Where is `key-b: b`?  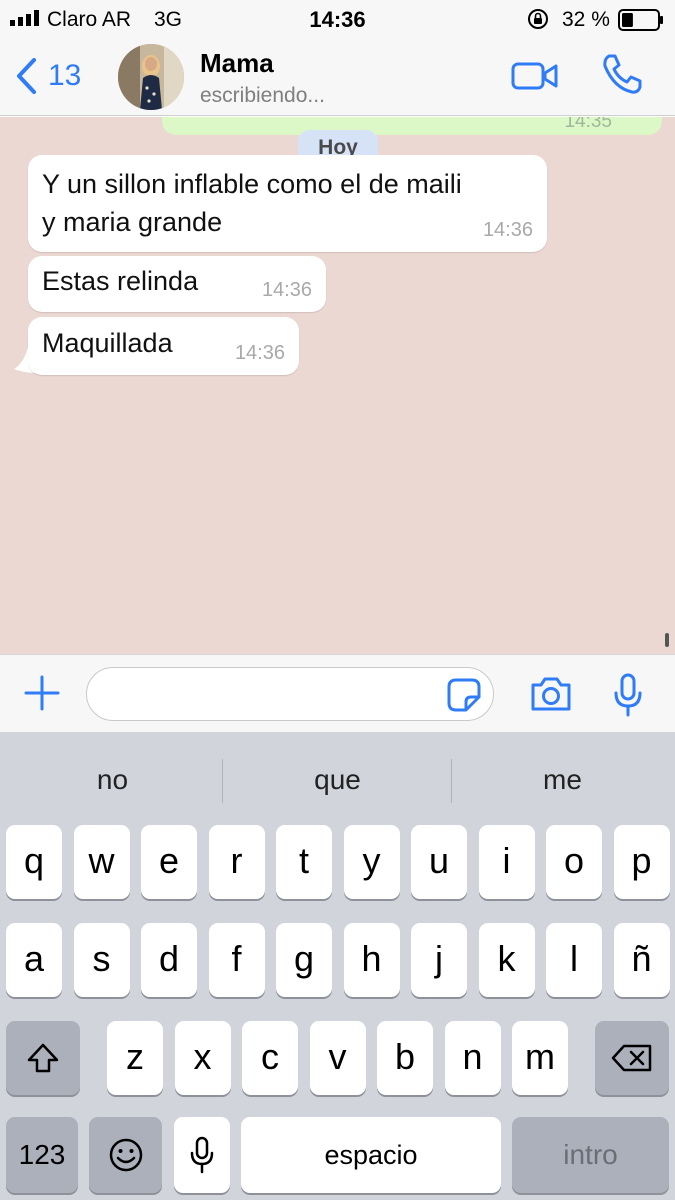
key-b: b is located at coordinates (405, 1058).